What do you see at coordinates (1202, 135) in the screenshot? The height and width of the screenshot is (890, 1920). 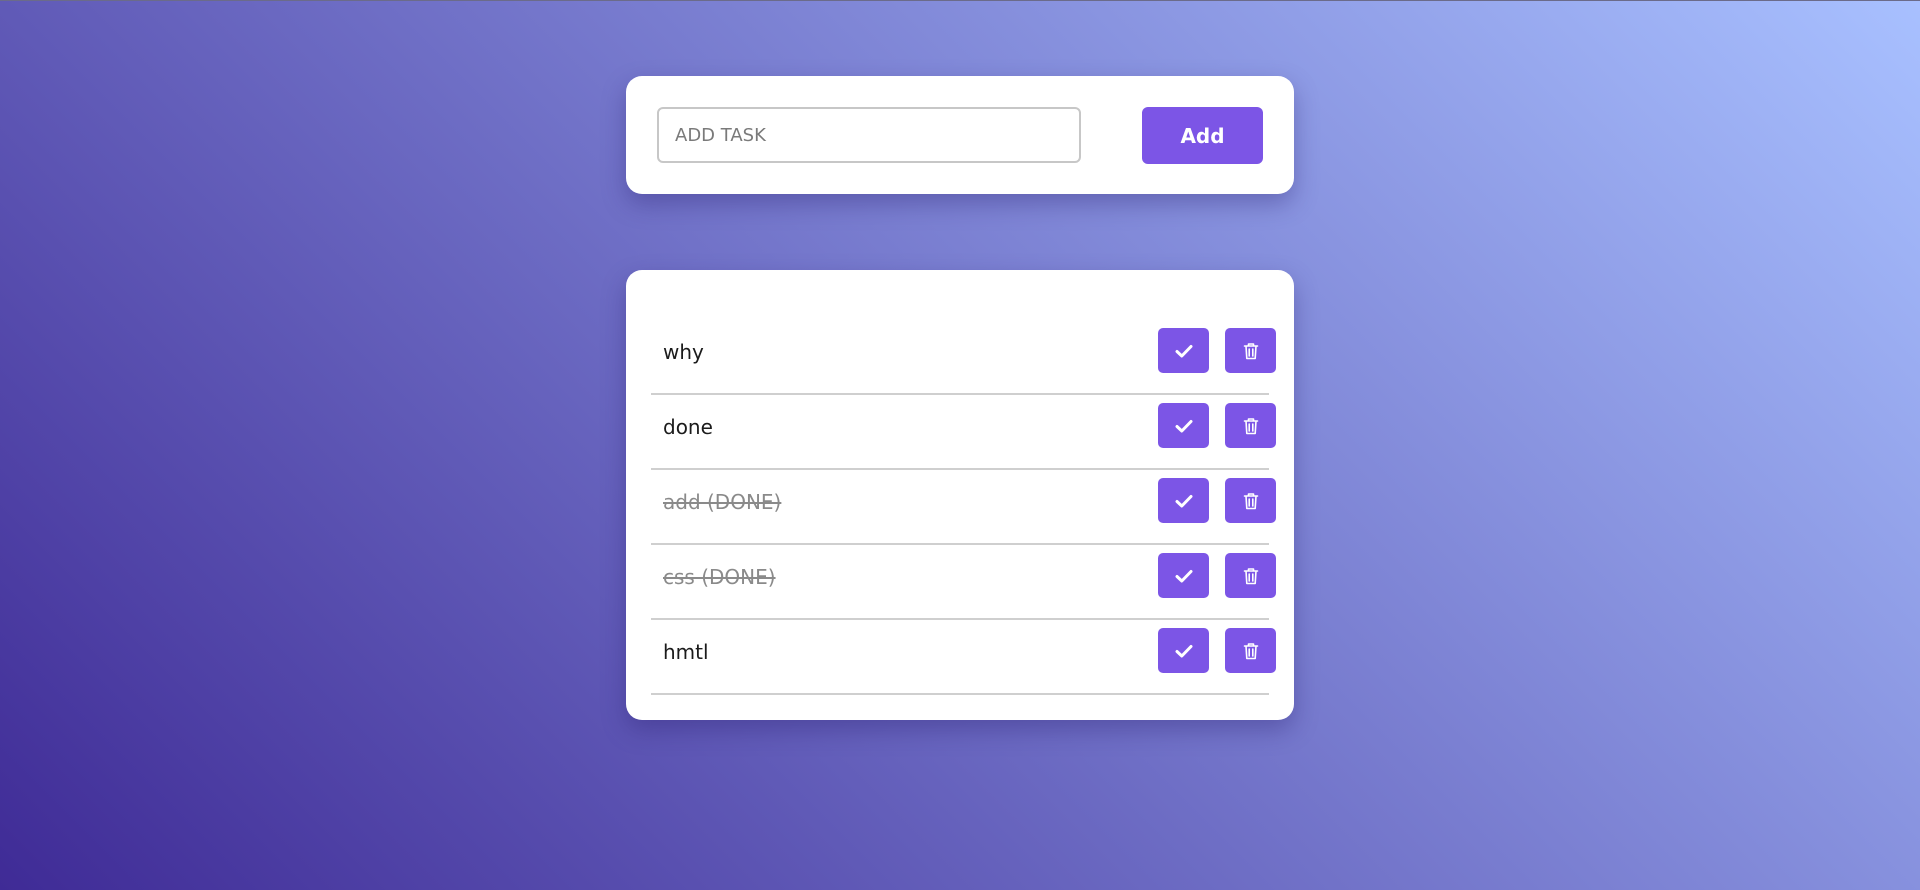 I see `add-task-button: Add` at bounding box center [1202, 135].